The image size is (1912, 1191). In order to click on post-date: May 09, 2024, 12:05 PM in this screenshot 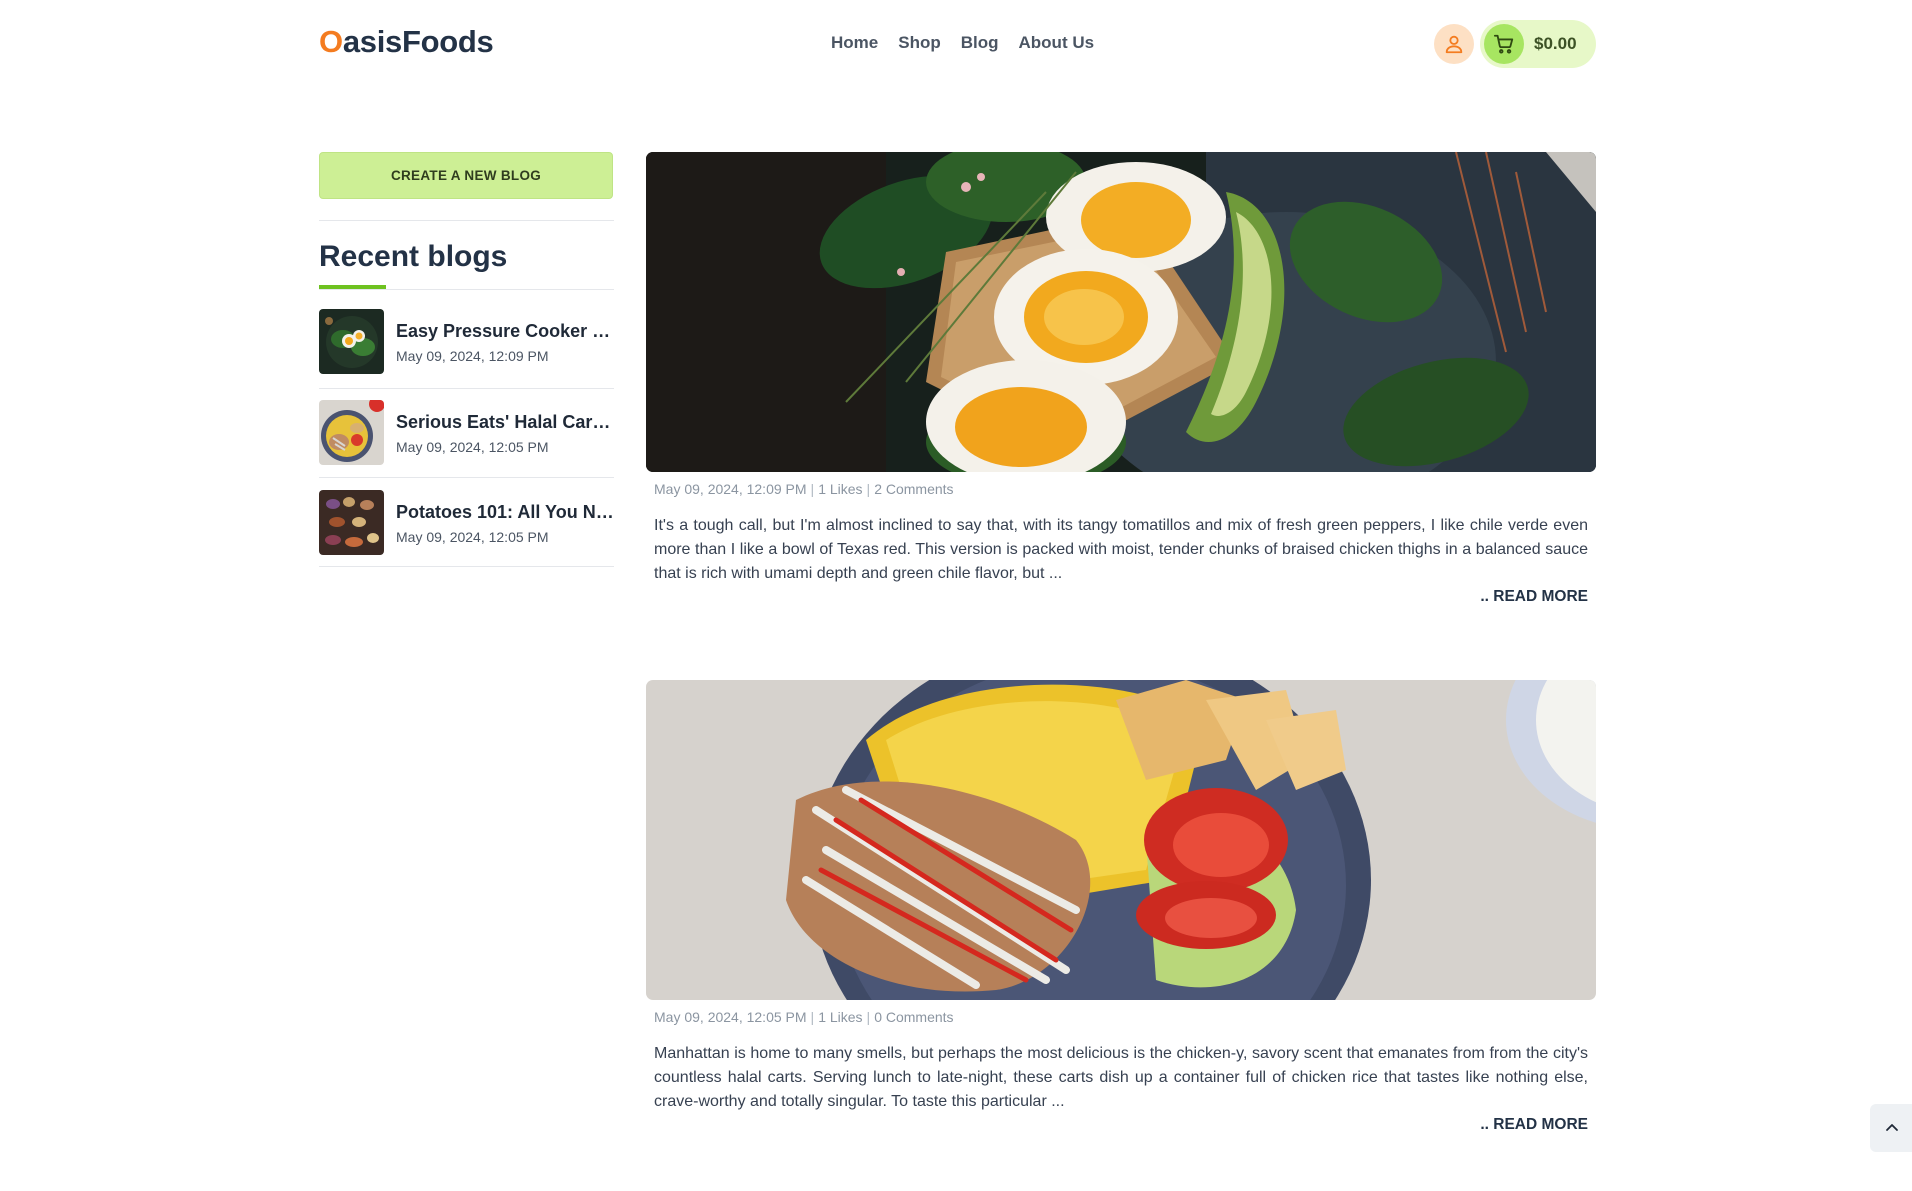, I will do `click(730, 1017)`.